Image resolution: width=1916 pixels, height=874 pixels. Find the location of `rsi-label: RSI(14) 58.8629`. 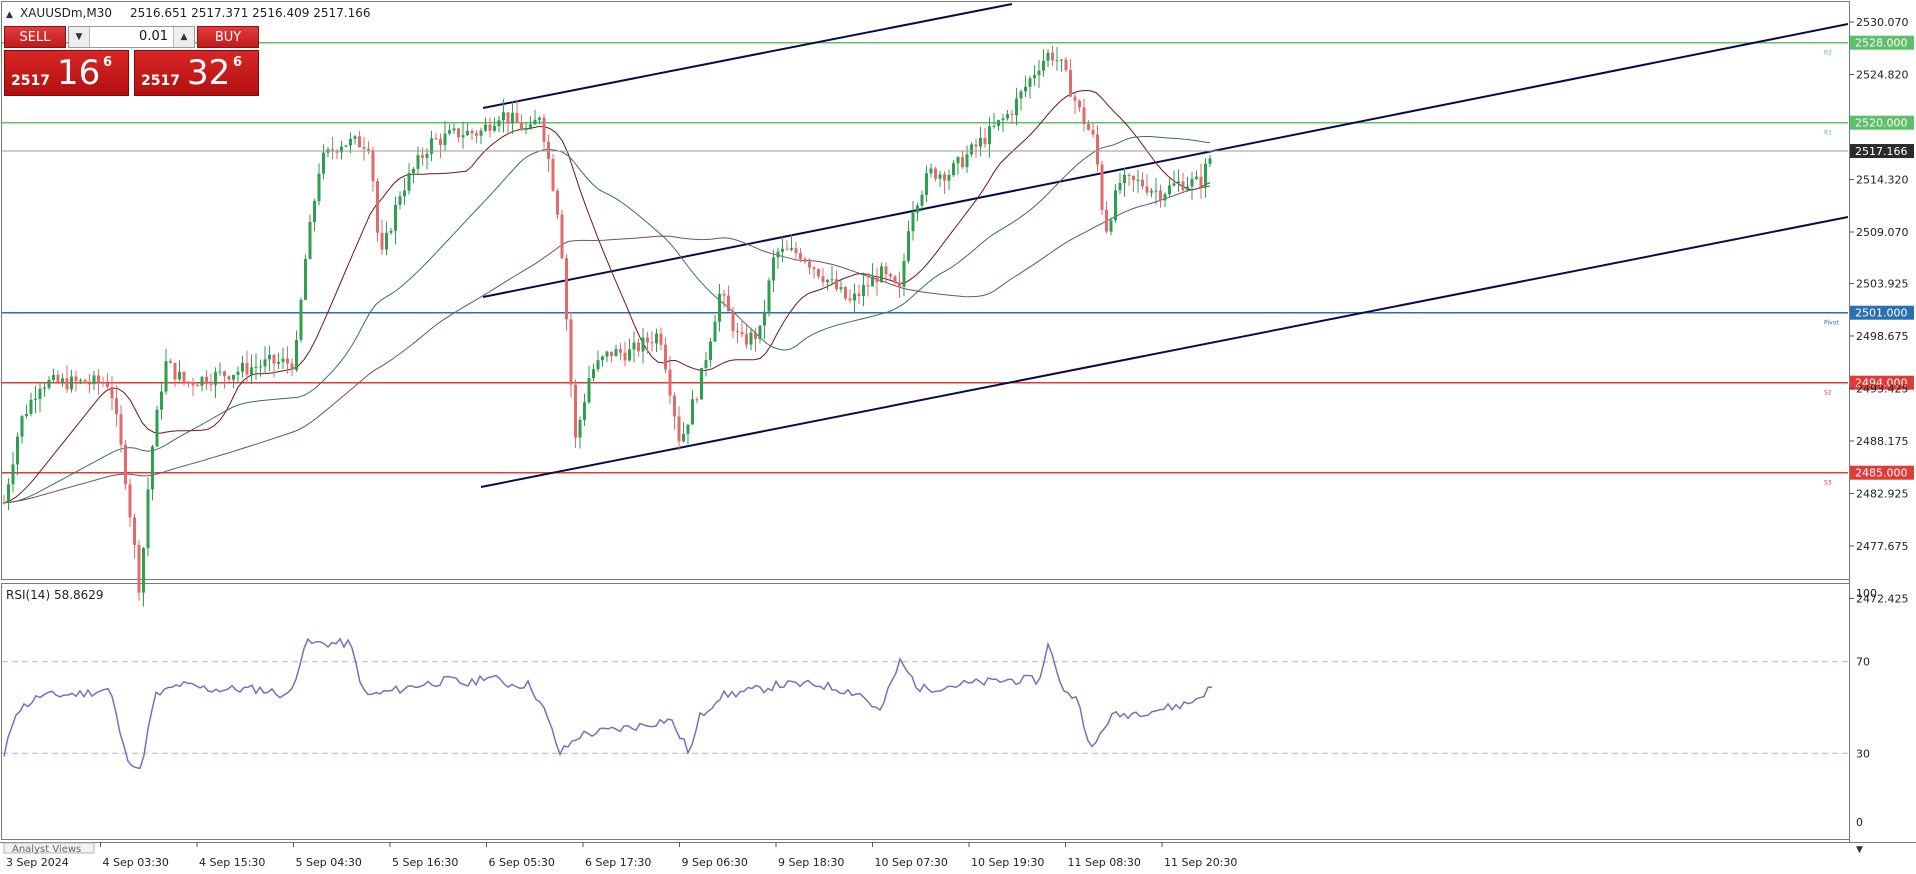

rsi-label: RSI(14) 58.8629 is located at coordinates (55, 595).